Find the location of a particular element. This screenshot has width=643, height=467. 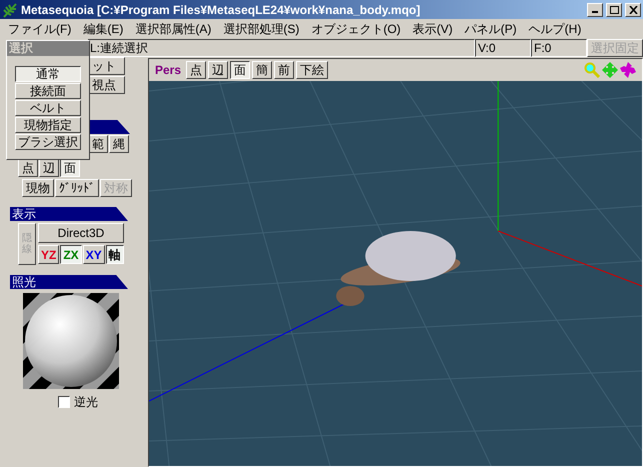

checkbox is located at coordinates (64, 402).